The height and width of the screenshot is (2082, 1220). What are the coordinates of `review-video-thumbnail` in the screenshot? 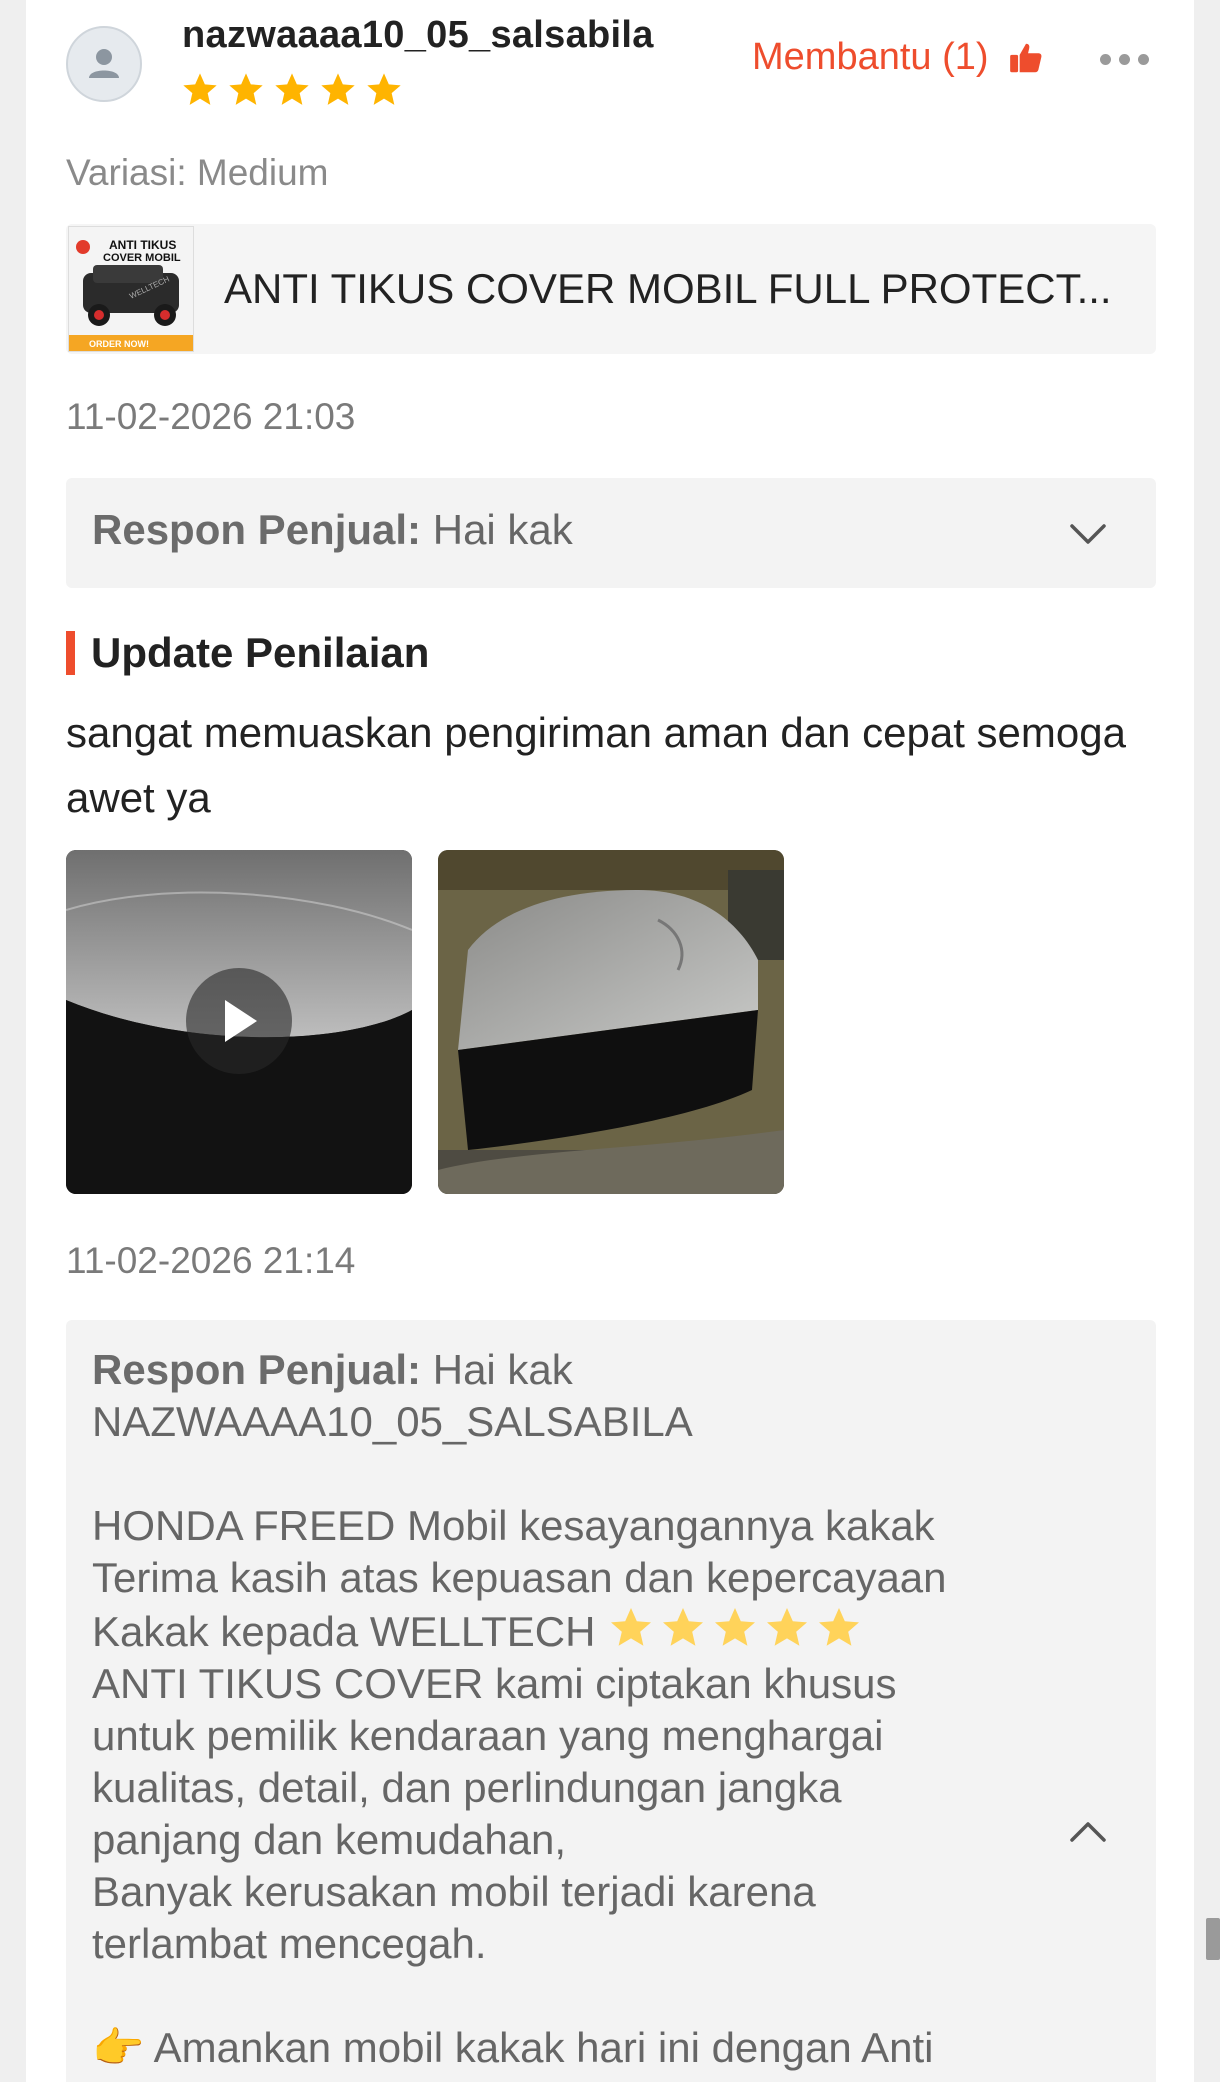 It's located at (239, 1022).